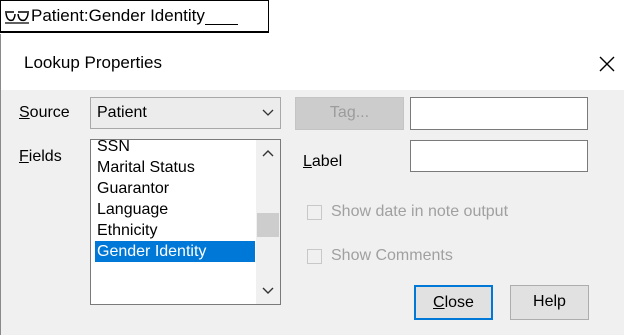 Image resolution: width=624 pixels, height=335 pixels. Describe the element at coordinates (17, 17) in the screenshot. I see `glasses-icon` at that location.